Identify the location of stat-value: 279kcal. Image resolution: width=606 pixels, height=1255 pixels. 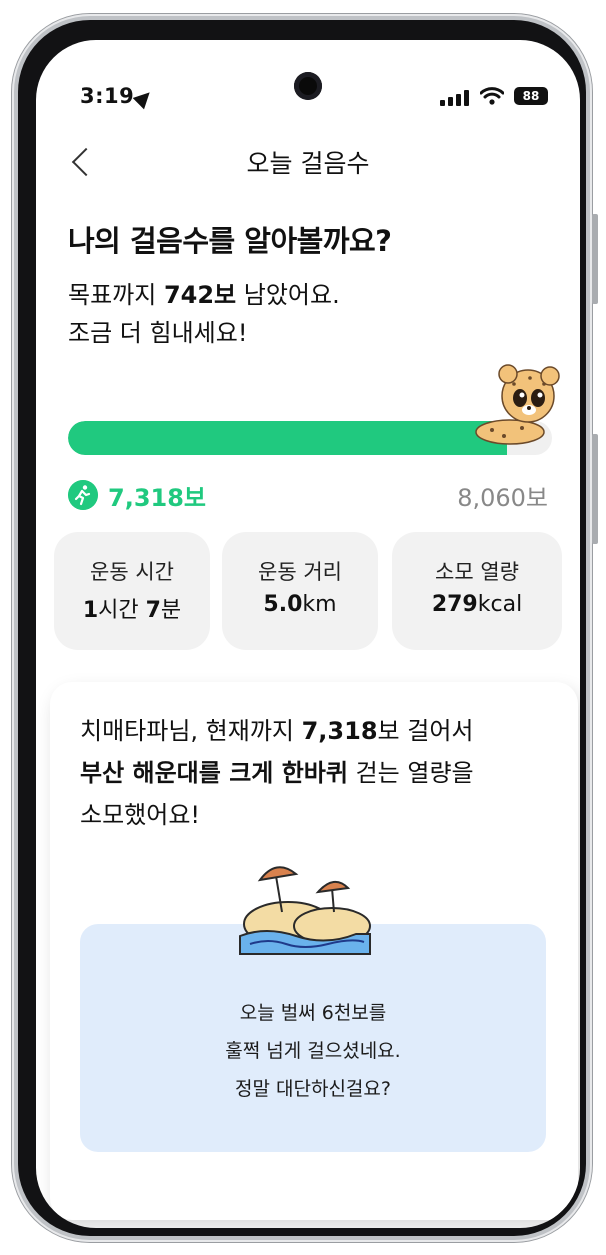
(477, 604).